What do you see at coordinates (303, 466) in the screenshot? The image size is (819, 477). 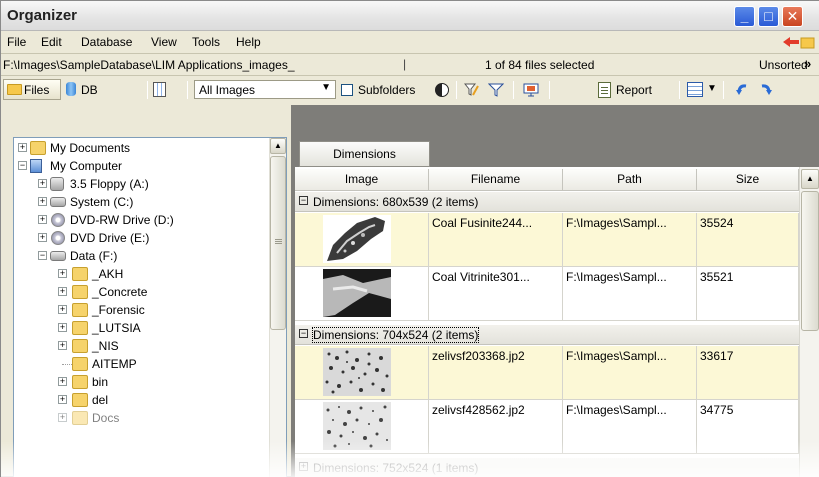 I see `group-expand-icon: +` at bounding box center [303, 466].